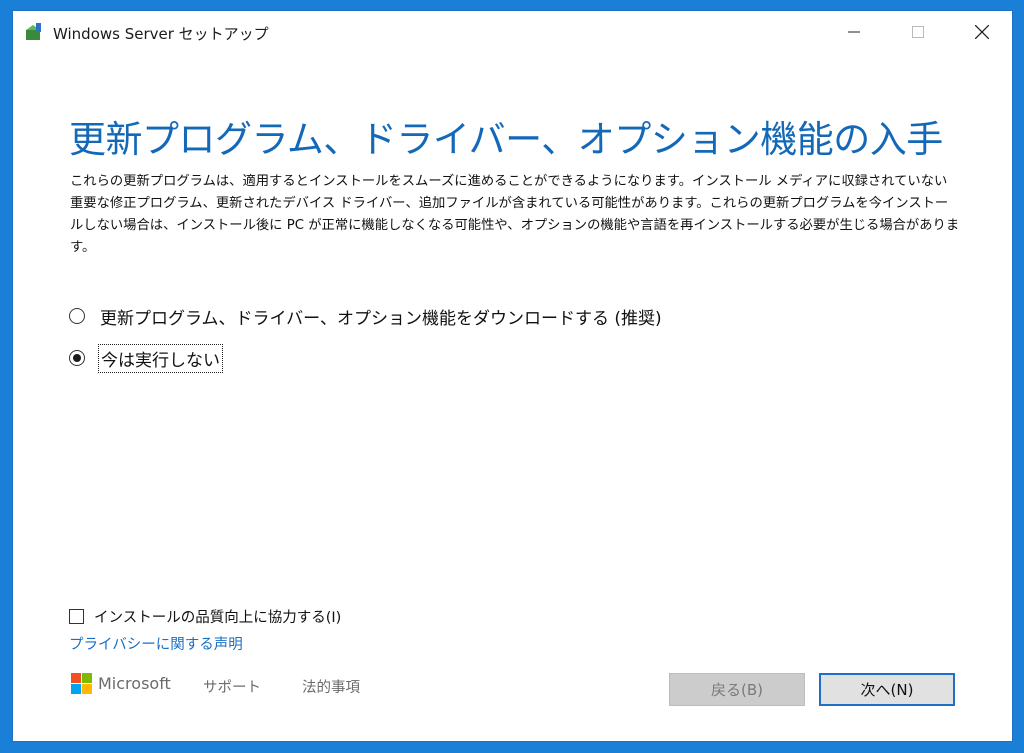 The width and height of the screenshot is (1024, 753). Describe the element at coordinates (218, 618) in the screenshot. I see `improve-label: インストールの品質向上に協力する(I)` at that location.